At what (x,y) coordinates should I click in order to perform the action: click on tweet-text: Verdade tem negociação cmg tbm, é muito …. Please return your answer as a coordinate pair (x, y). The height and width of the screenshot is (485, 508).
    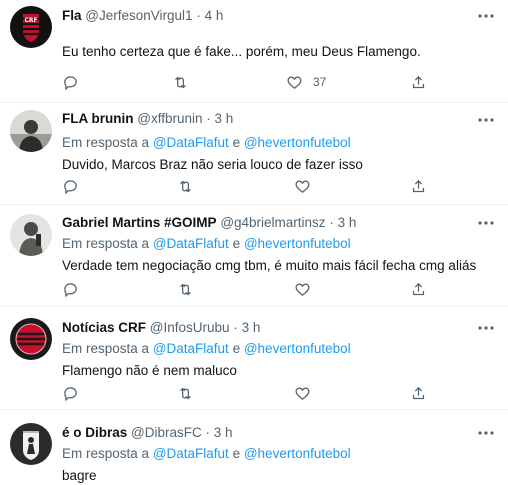
    Looking at the image, I should click on (269, 265).